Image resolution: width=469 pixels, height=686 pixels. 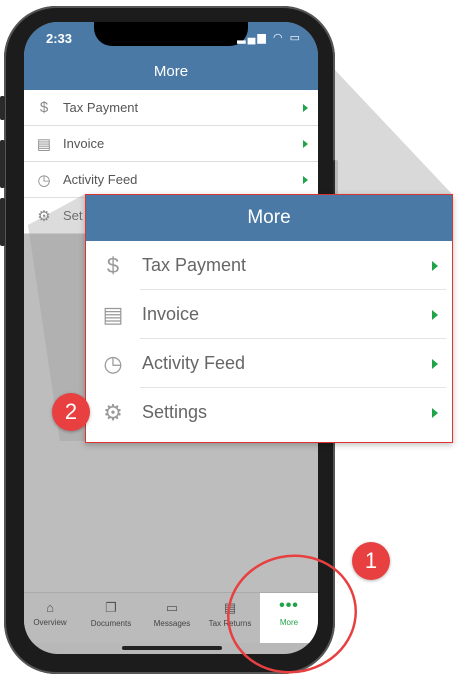 I want to click on zoomed-menu-item-invoice: ▤ Invoice, so click(x=269, y=314).